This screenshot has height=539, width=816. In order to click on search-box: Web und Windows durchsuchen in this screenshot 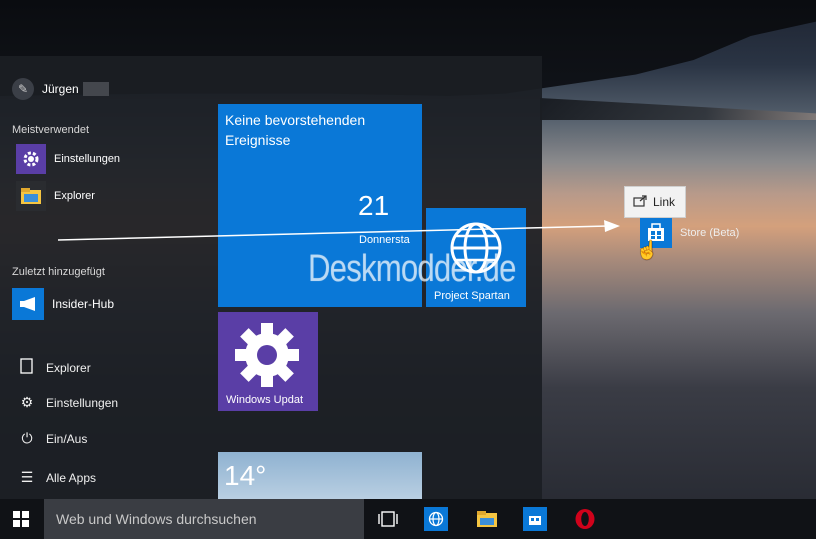, I will do `click(204, 519)`.